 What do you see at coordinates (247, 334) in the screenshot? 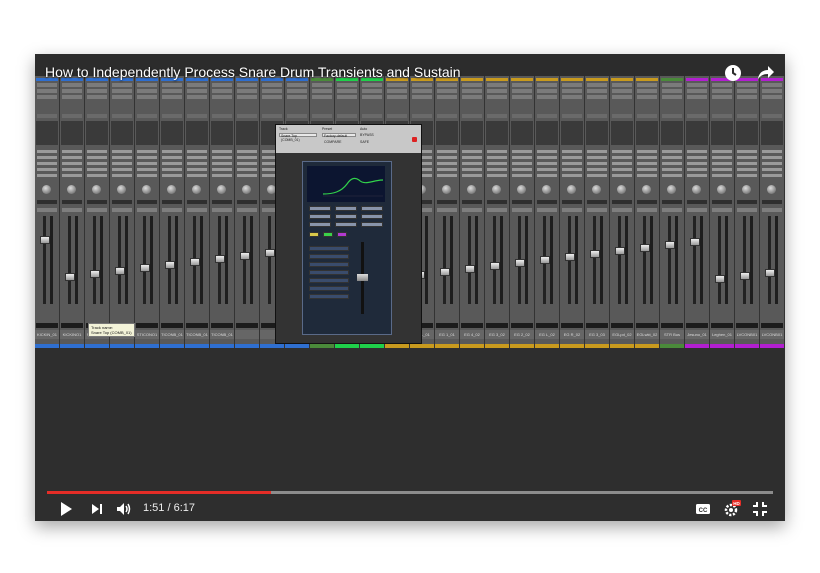
I see `track-name` at bounding box center [247, 334].